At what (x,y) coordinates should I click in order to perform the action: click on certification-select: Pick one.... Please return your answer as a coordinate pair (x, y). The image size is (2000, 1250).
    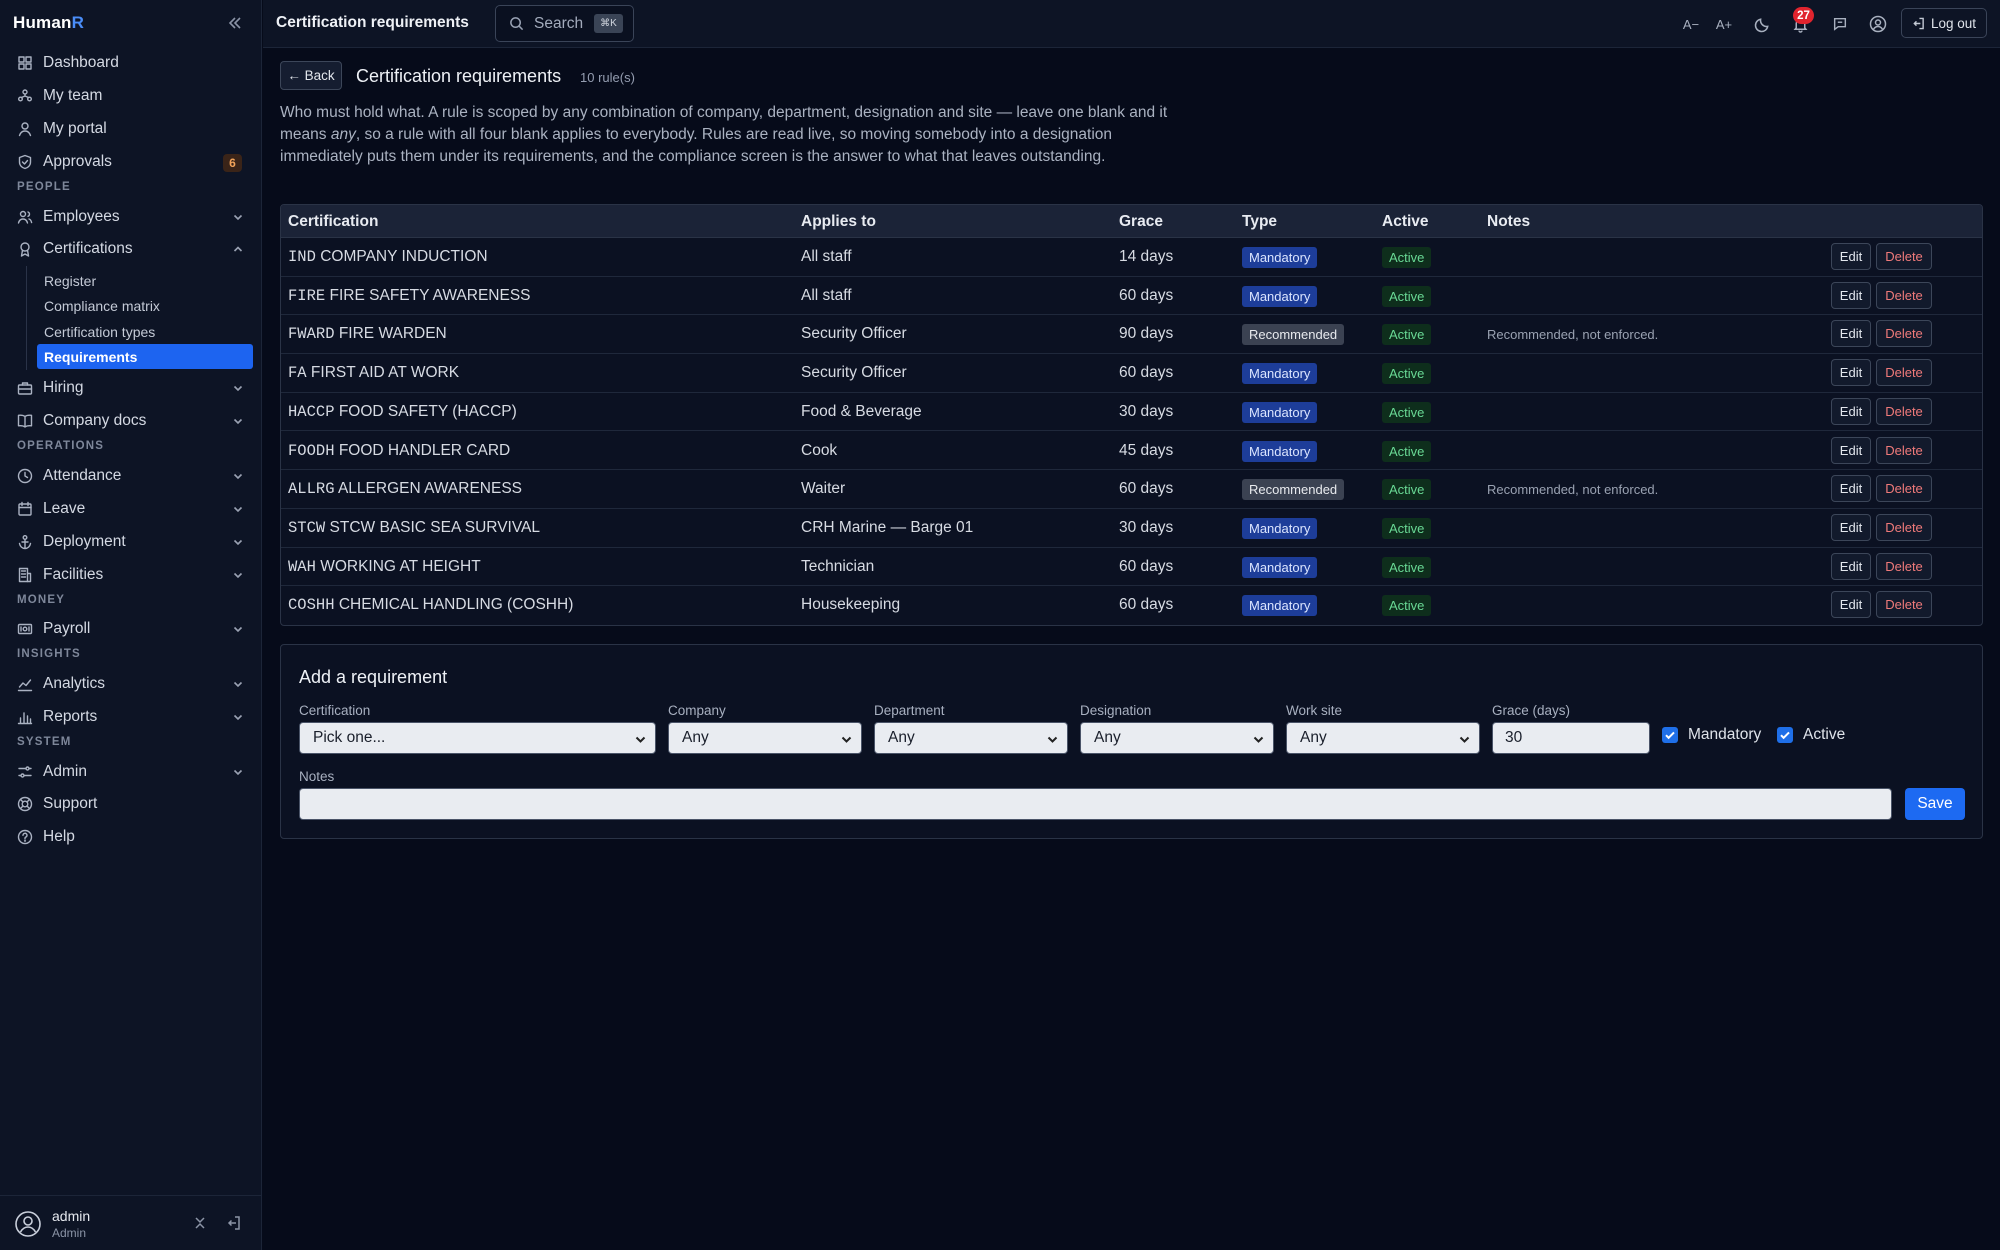
    Looking at the image, I should click on (477, 738).